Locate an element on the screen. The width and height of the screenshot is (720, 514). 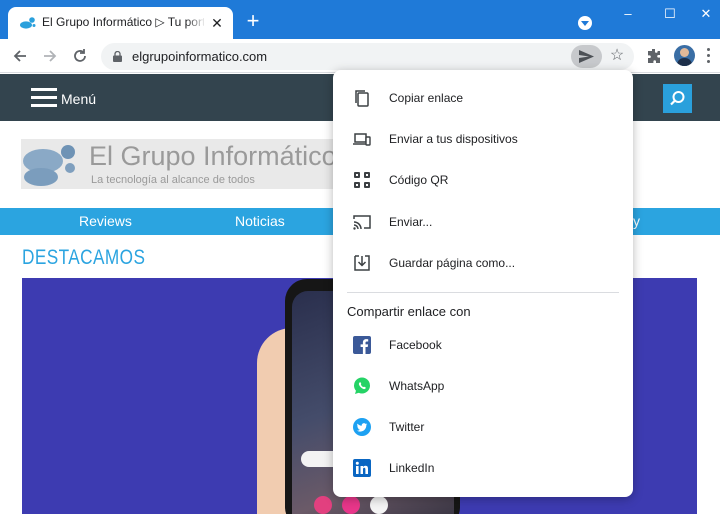
browser-toolbar: elgrupoinformatico.com ☆ is located at coordinates (360, 56).